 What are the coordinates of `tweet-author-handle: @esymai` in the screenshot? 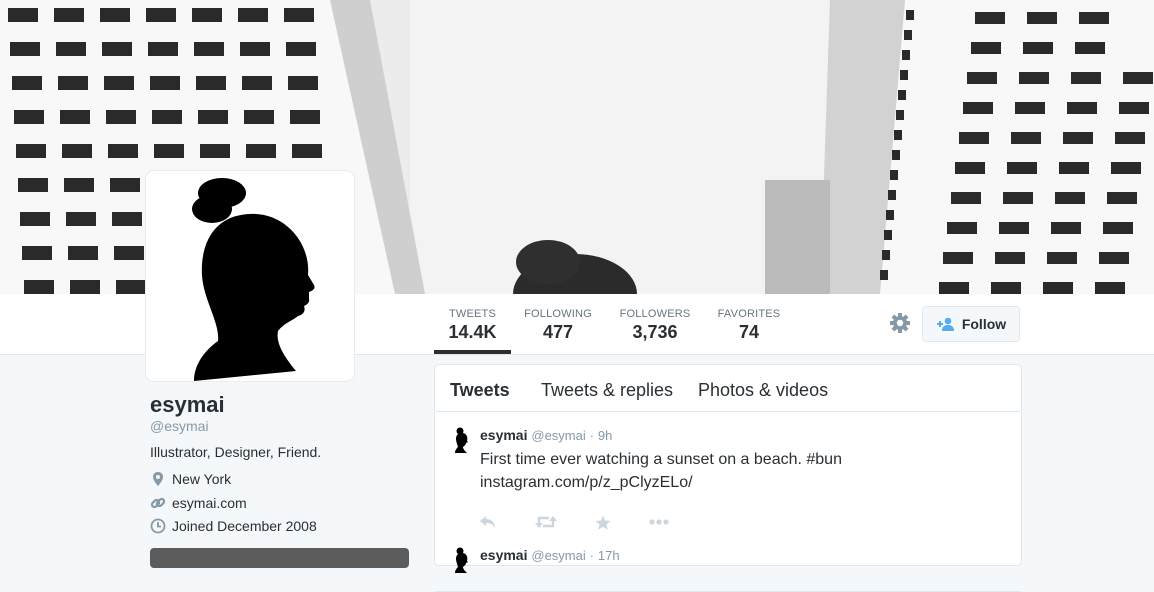 It's located at (558, 435).